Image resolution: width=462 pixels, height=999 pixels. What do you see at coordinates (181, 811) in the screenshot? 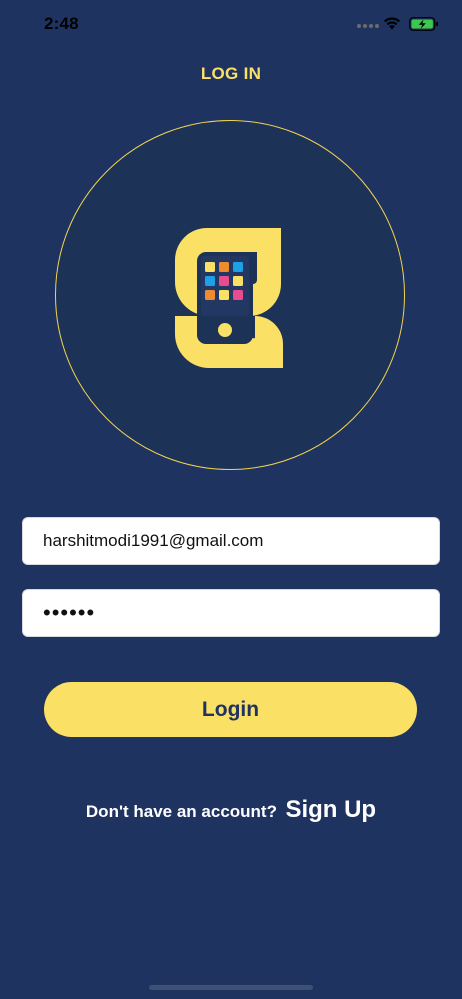
I see `signup-prompt: Don't have an account?` at bounding box center [181, 811].